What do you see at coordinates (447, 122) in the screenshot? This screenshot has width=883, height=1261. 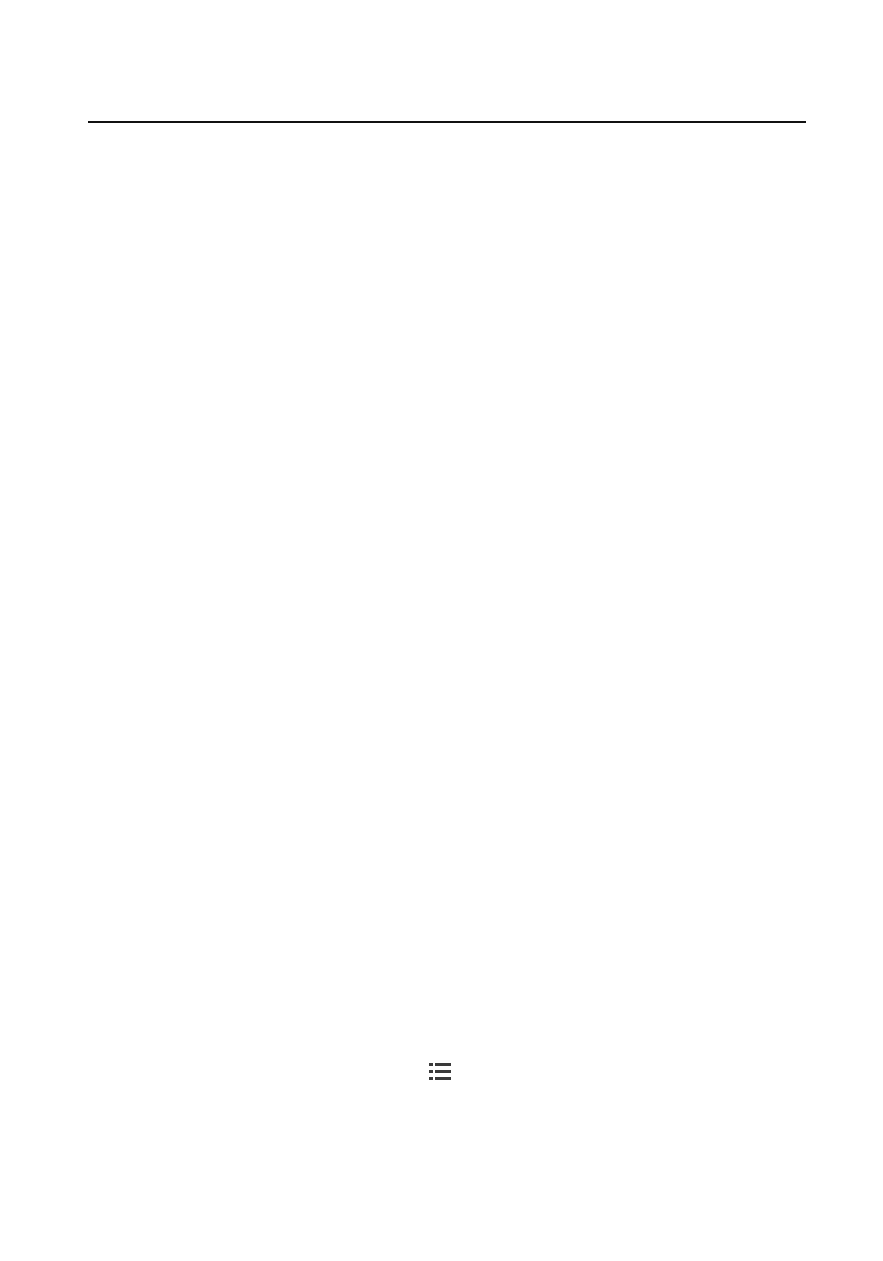 I see `header-rule` at bounding box center [447, 122].